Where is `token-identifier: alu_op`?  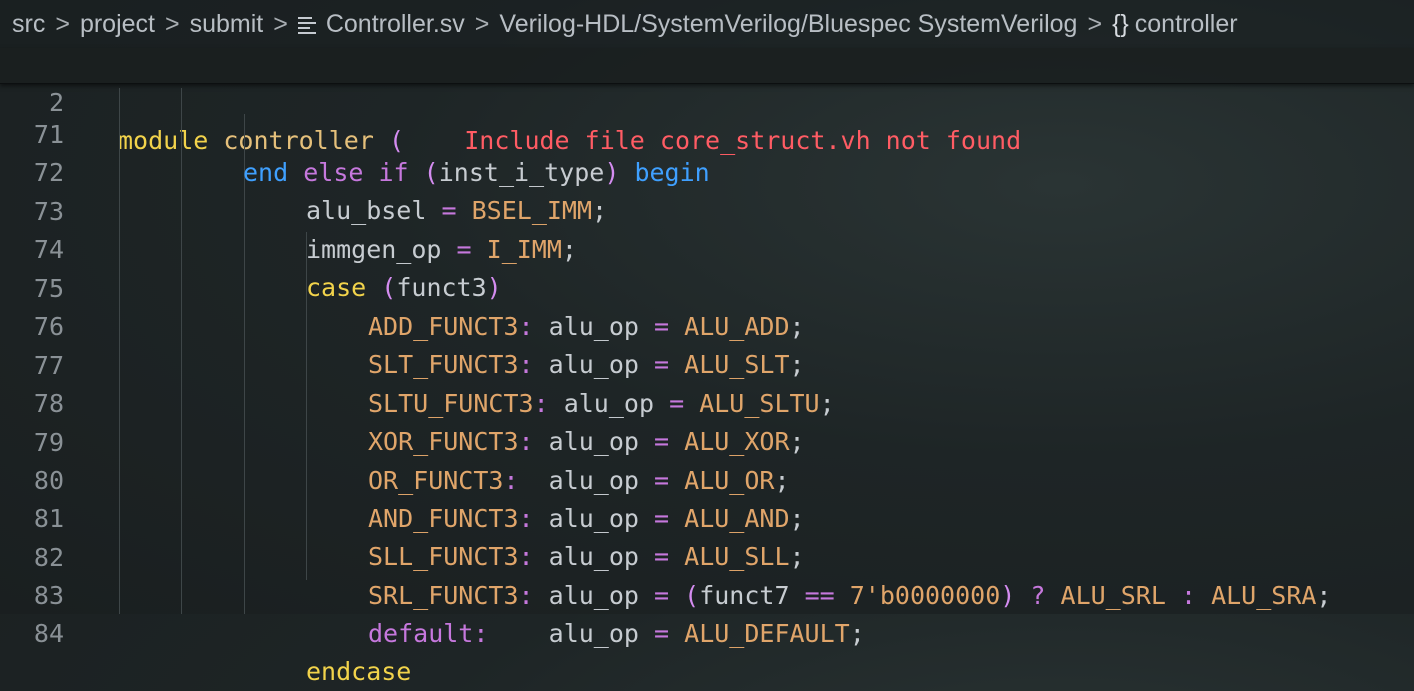 token-identifier: alu_op is located at coordinates (593, 633).